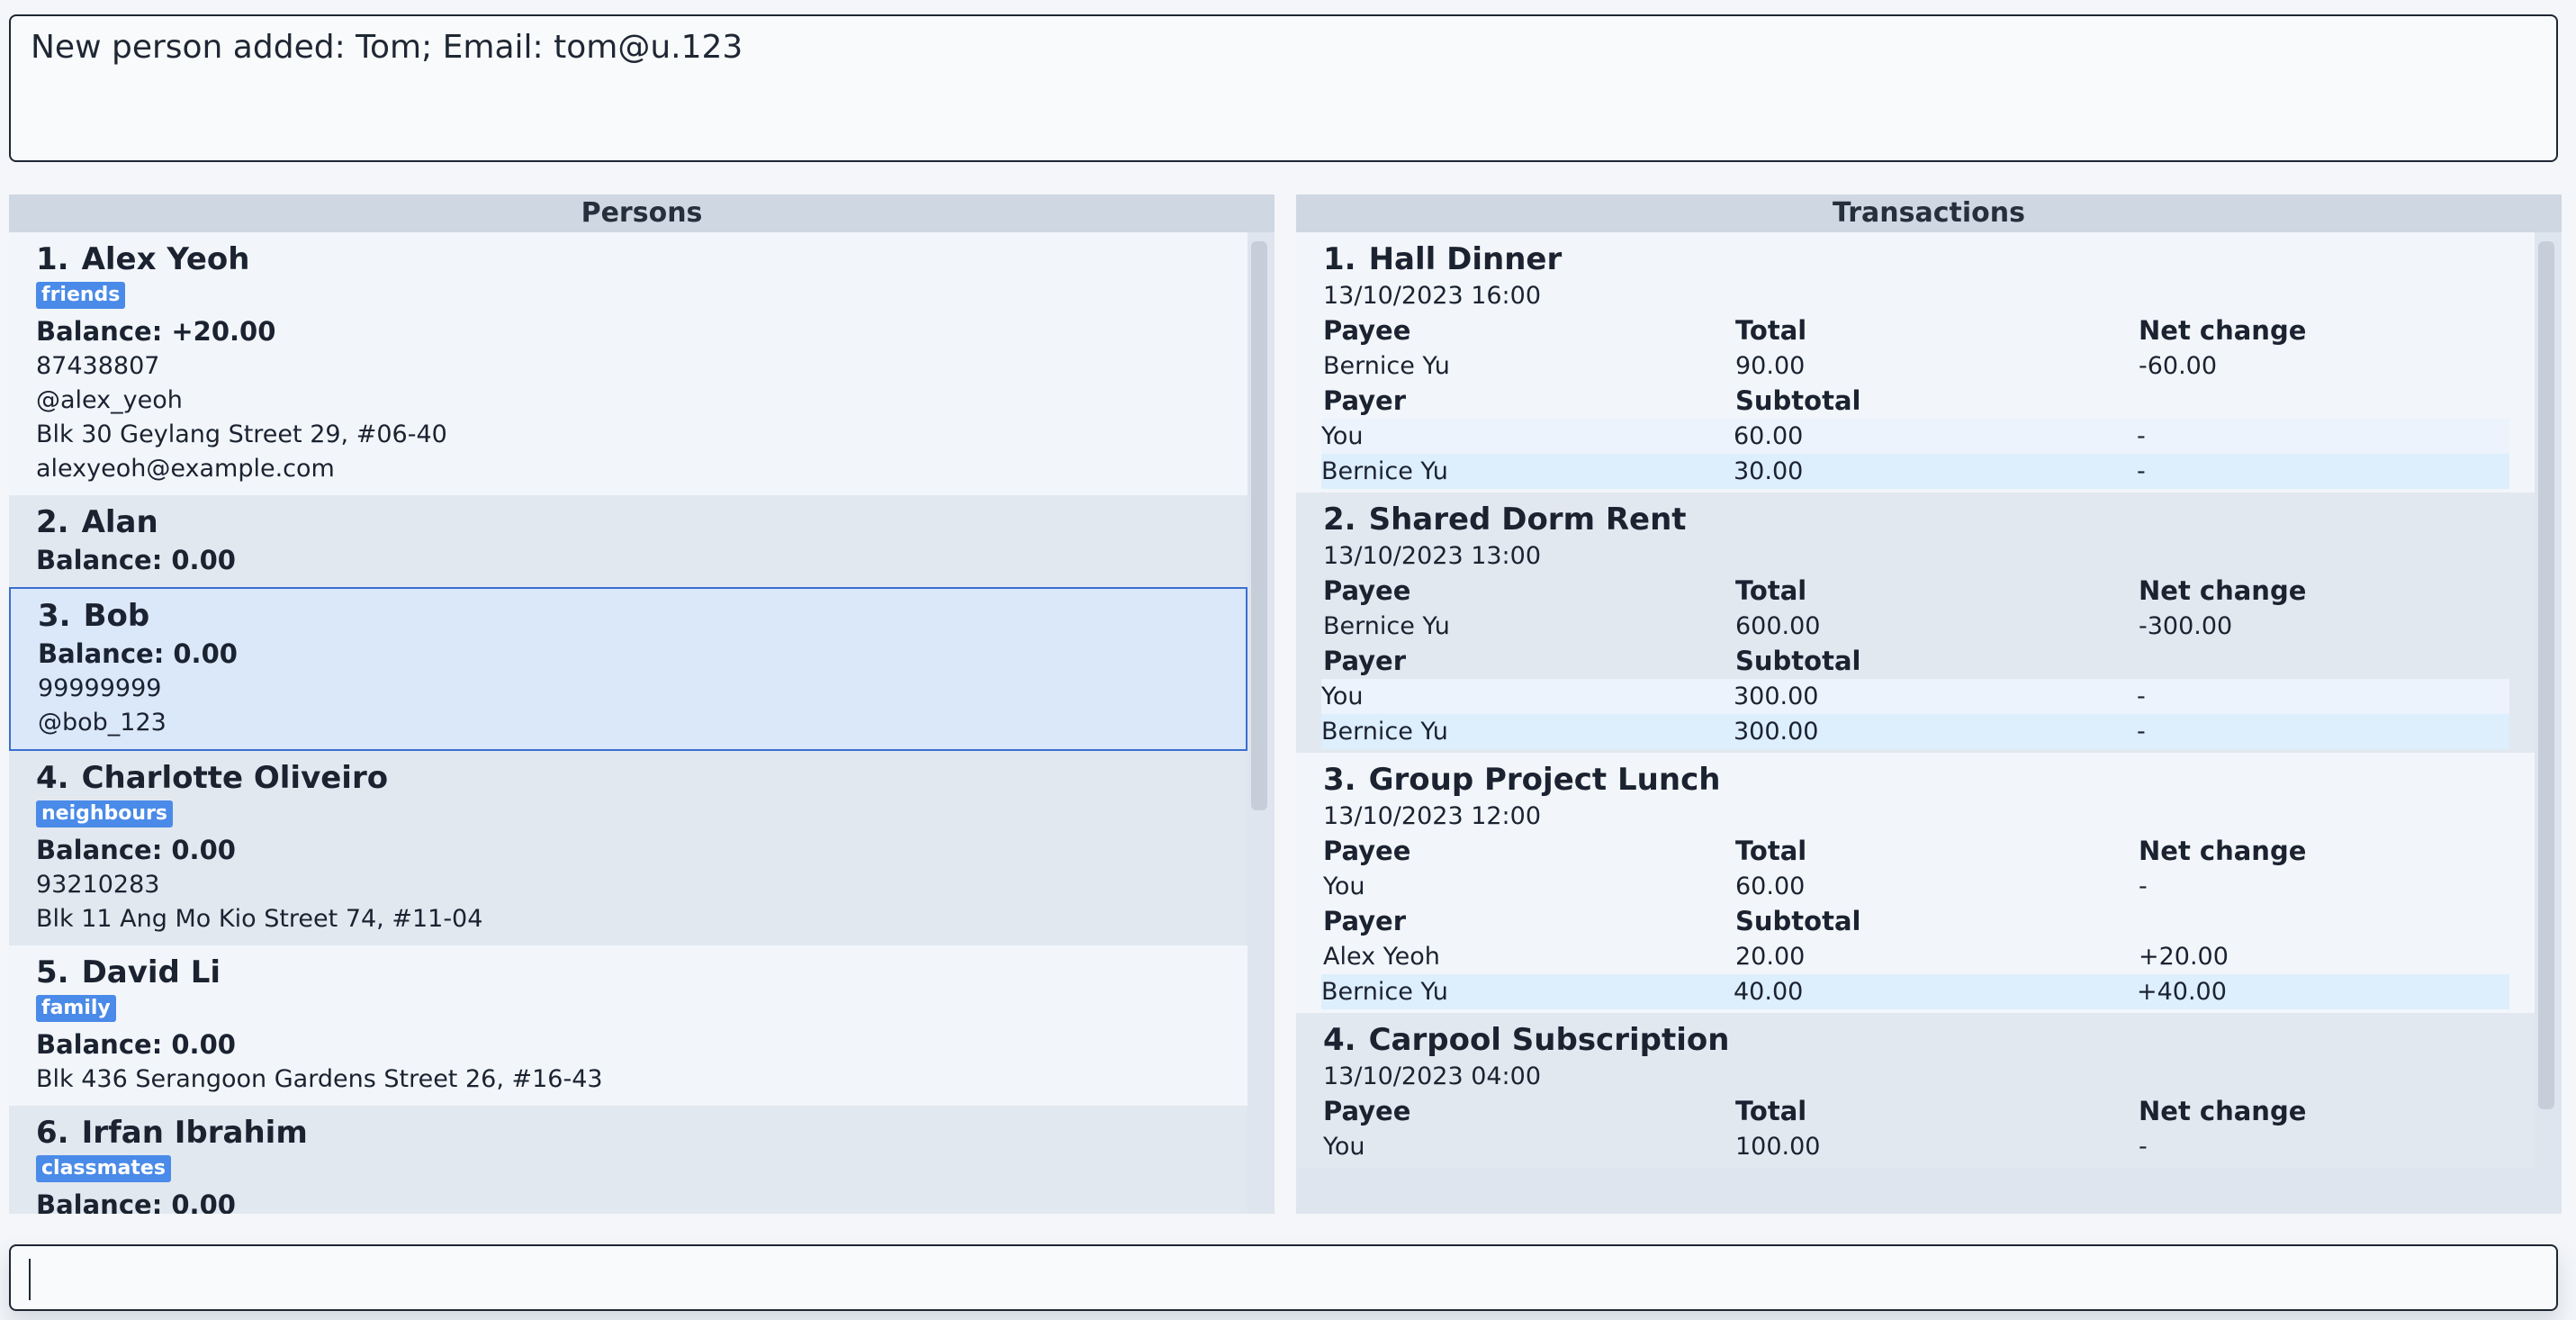 The width and height of the screenshot is (2576, 1320). What do you see at coordinates (52, 972) in the screenshot?
I see `person-index: 5.` at bounding box center [52, 972].